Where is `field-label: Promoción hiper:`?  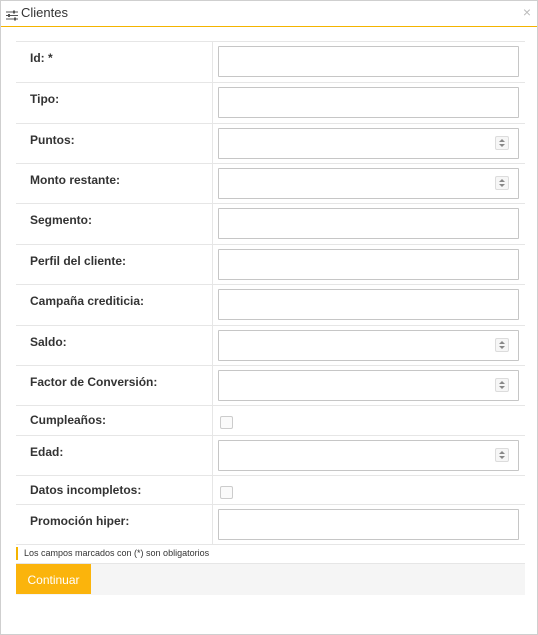 field-label: Promoción hiper: is located at coordinates (114, 524).